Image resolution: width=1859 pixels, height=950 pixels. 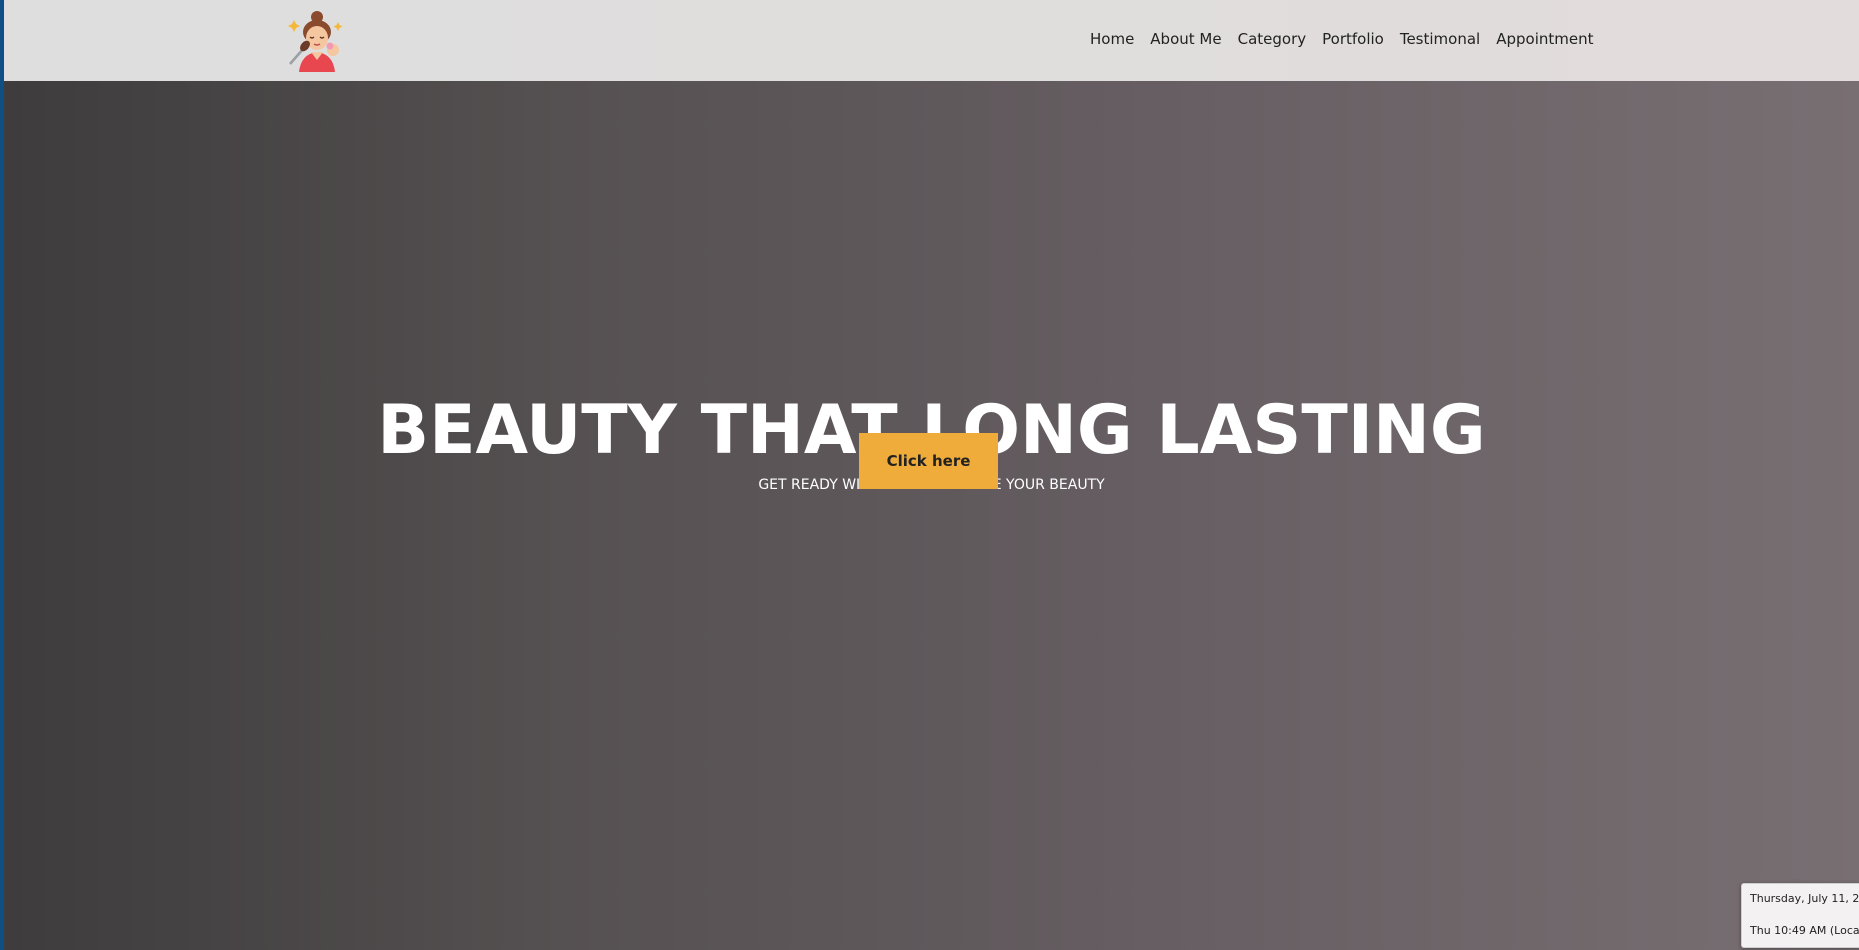 What do you see at coordinates (1440, 39) in the screenshot?
I see `nav-testimonal-link: Testimonal` at bounding box center [1440, 39].